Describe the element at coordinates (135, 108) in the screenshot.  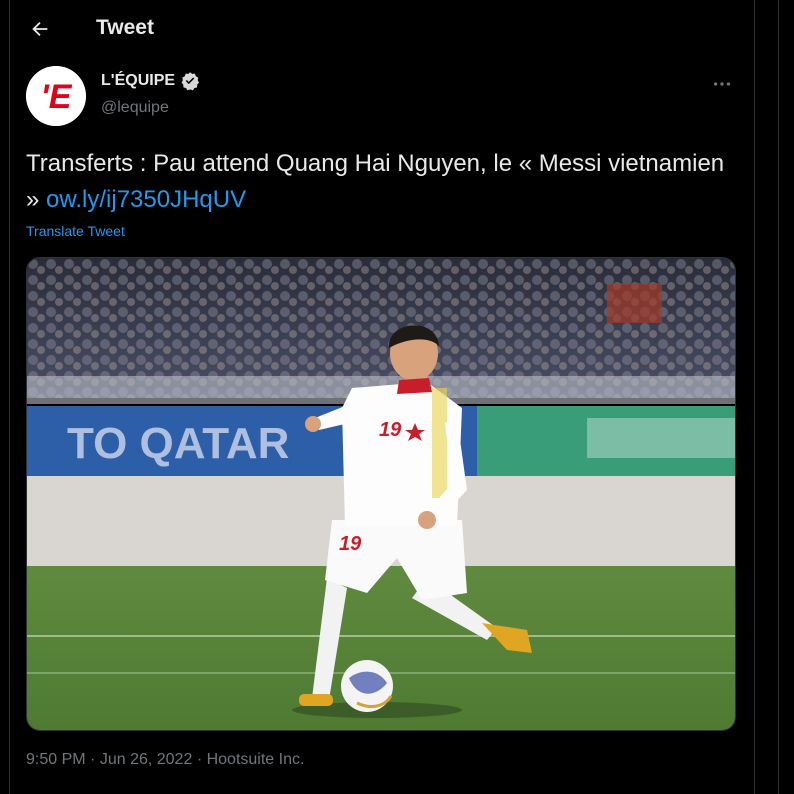
I see `author-handle: @lequipe` at that location.